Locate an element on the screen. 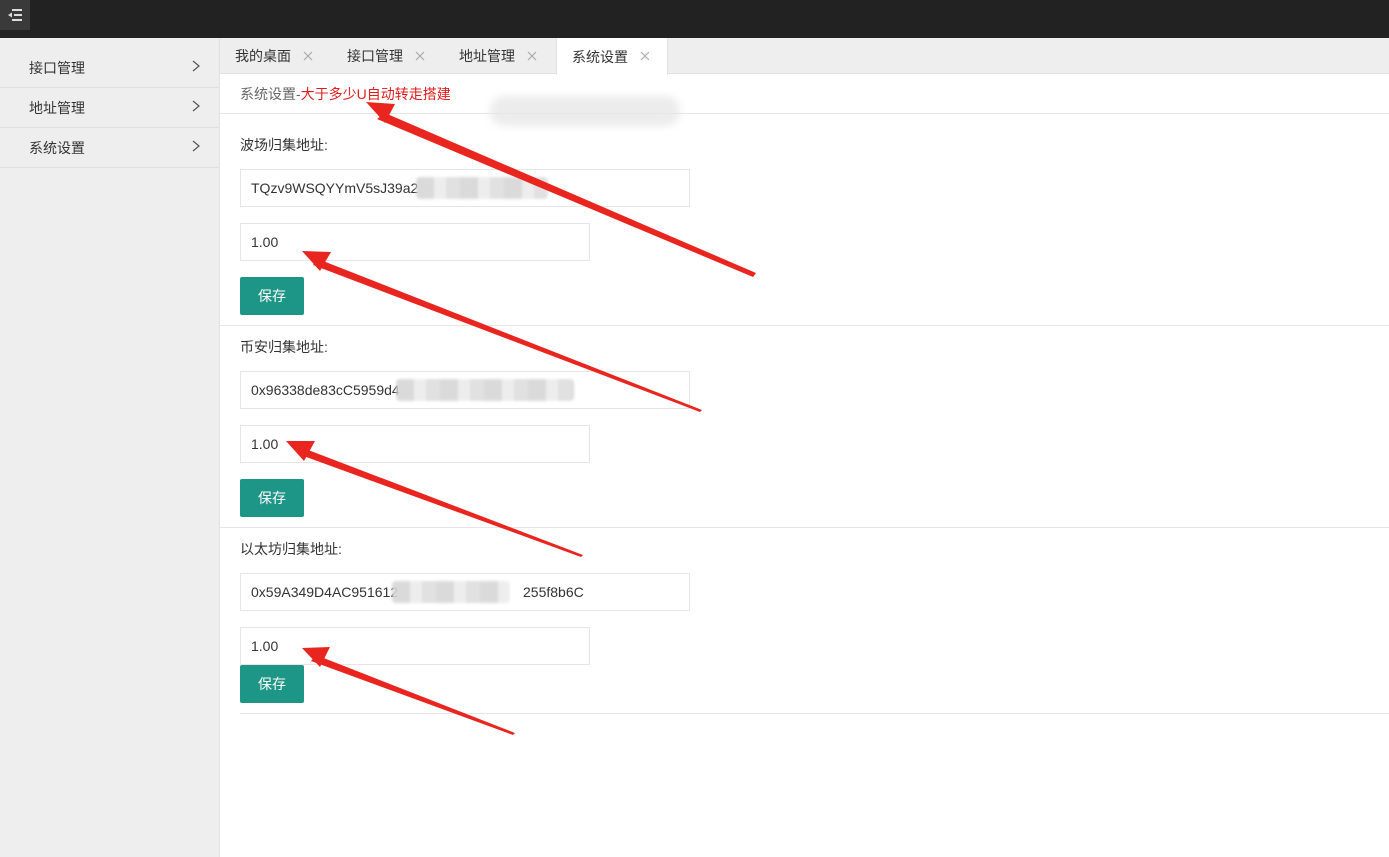 This screenshot has width=1389, height=857. sidebar-item-address-management: 地址管理 is located at coordinates (109, 108).